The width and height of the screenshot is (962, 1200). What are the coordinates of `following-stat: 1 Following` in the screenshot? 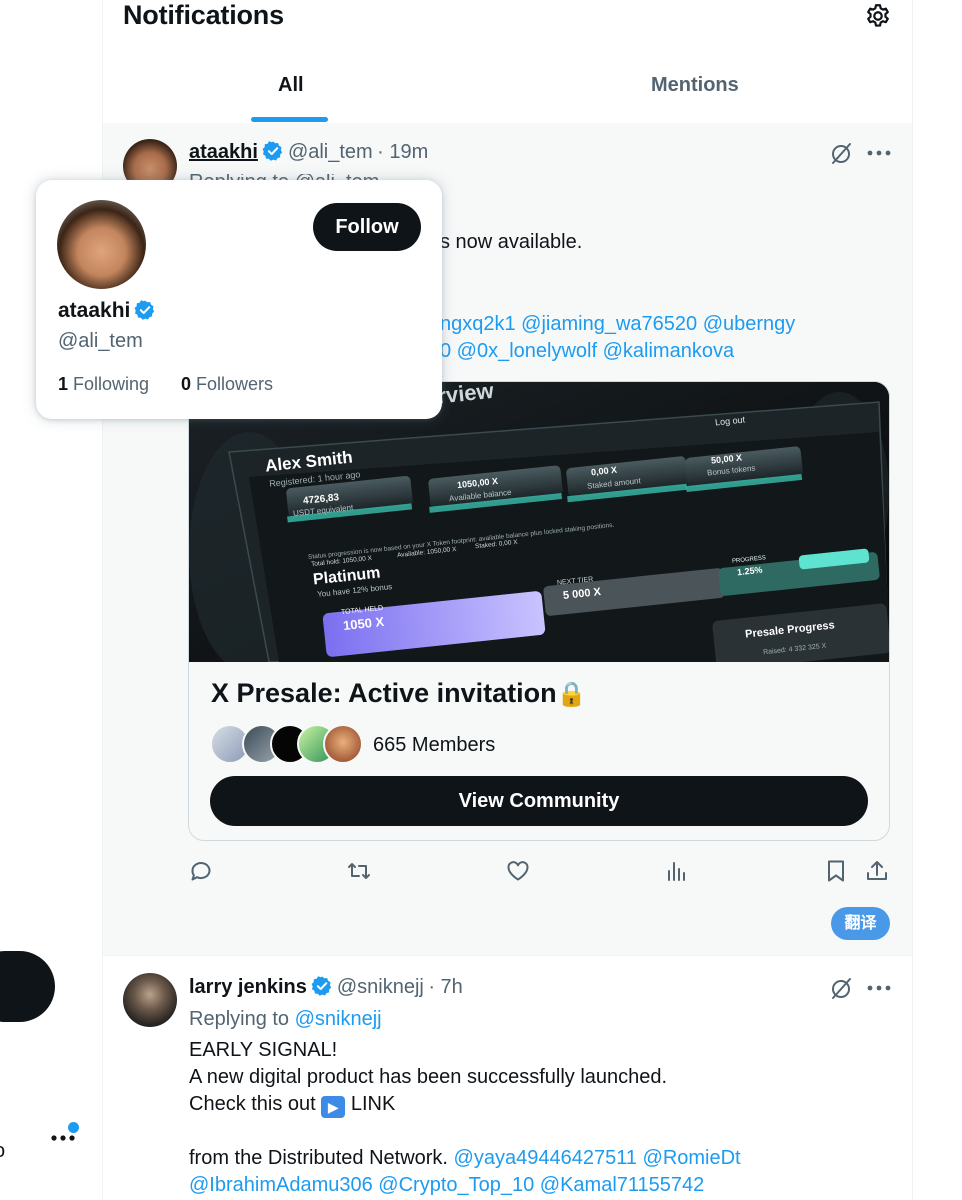 It's located at (103, 384).